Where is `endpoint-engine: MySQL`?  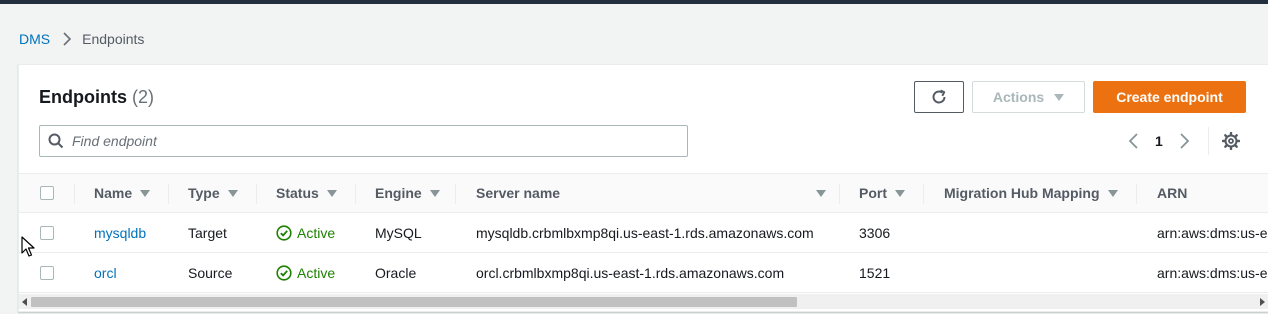
endpoint-engine: MySQL is located at coordinates (398, 233).